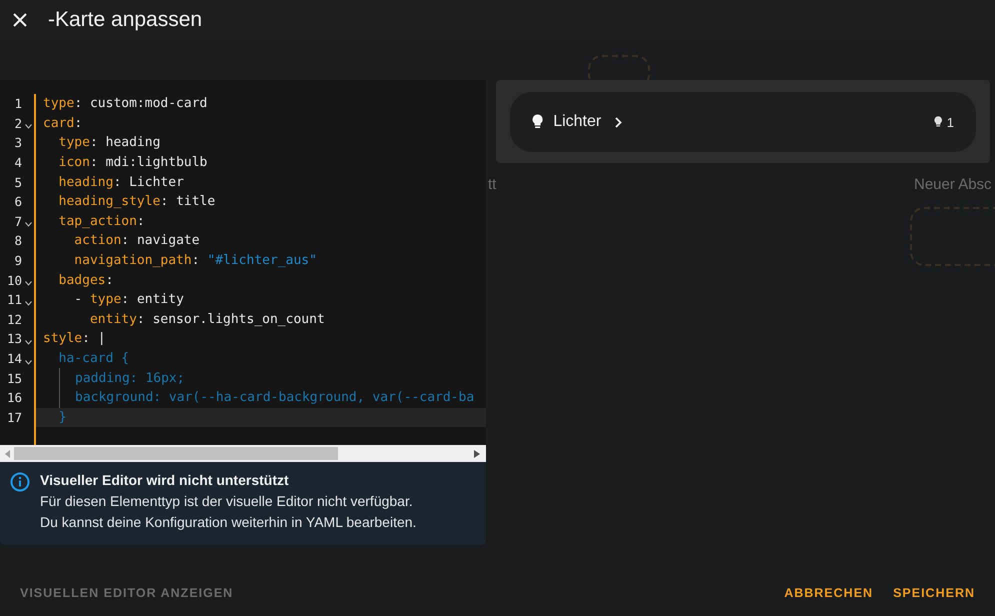 The width and height of the screenshot is (995, 616). What do you see at coordinates (829, 593) in the screenshot?
I see `cancel-button: ABBRECHEN` at bounding box center [829, 593].